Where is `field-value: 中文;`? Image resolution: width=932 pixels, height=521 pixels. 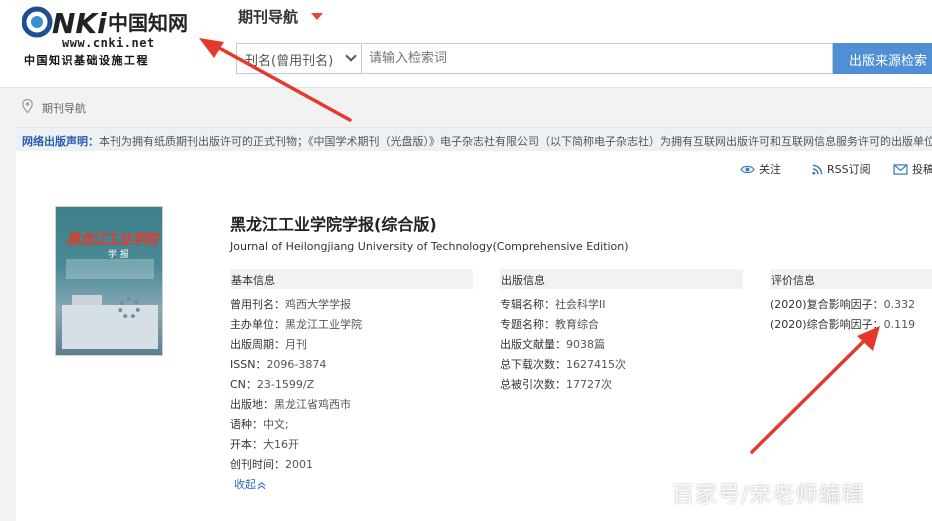 field-value: 中文; is located at coordinates (276, 424).